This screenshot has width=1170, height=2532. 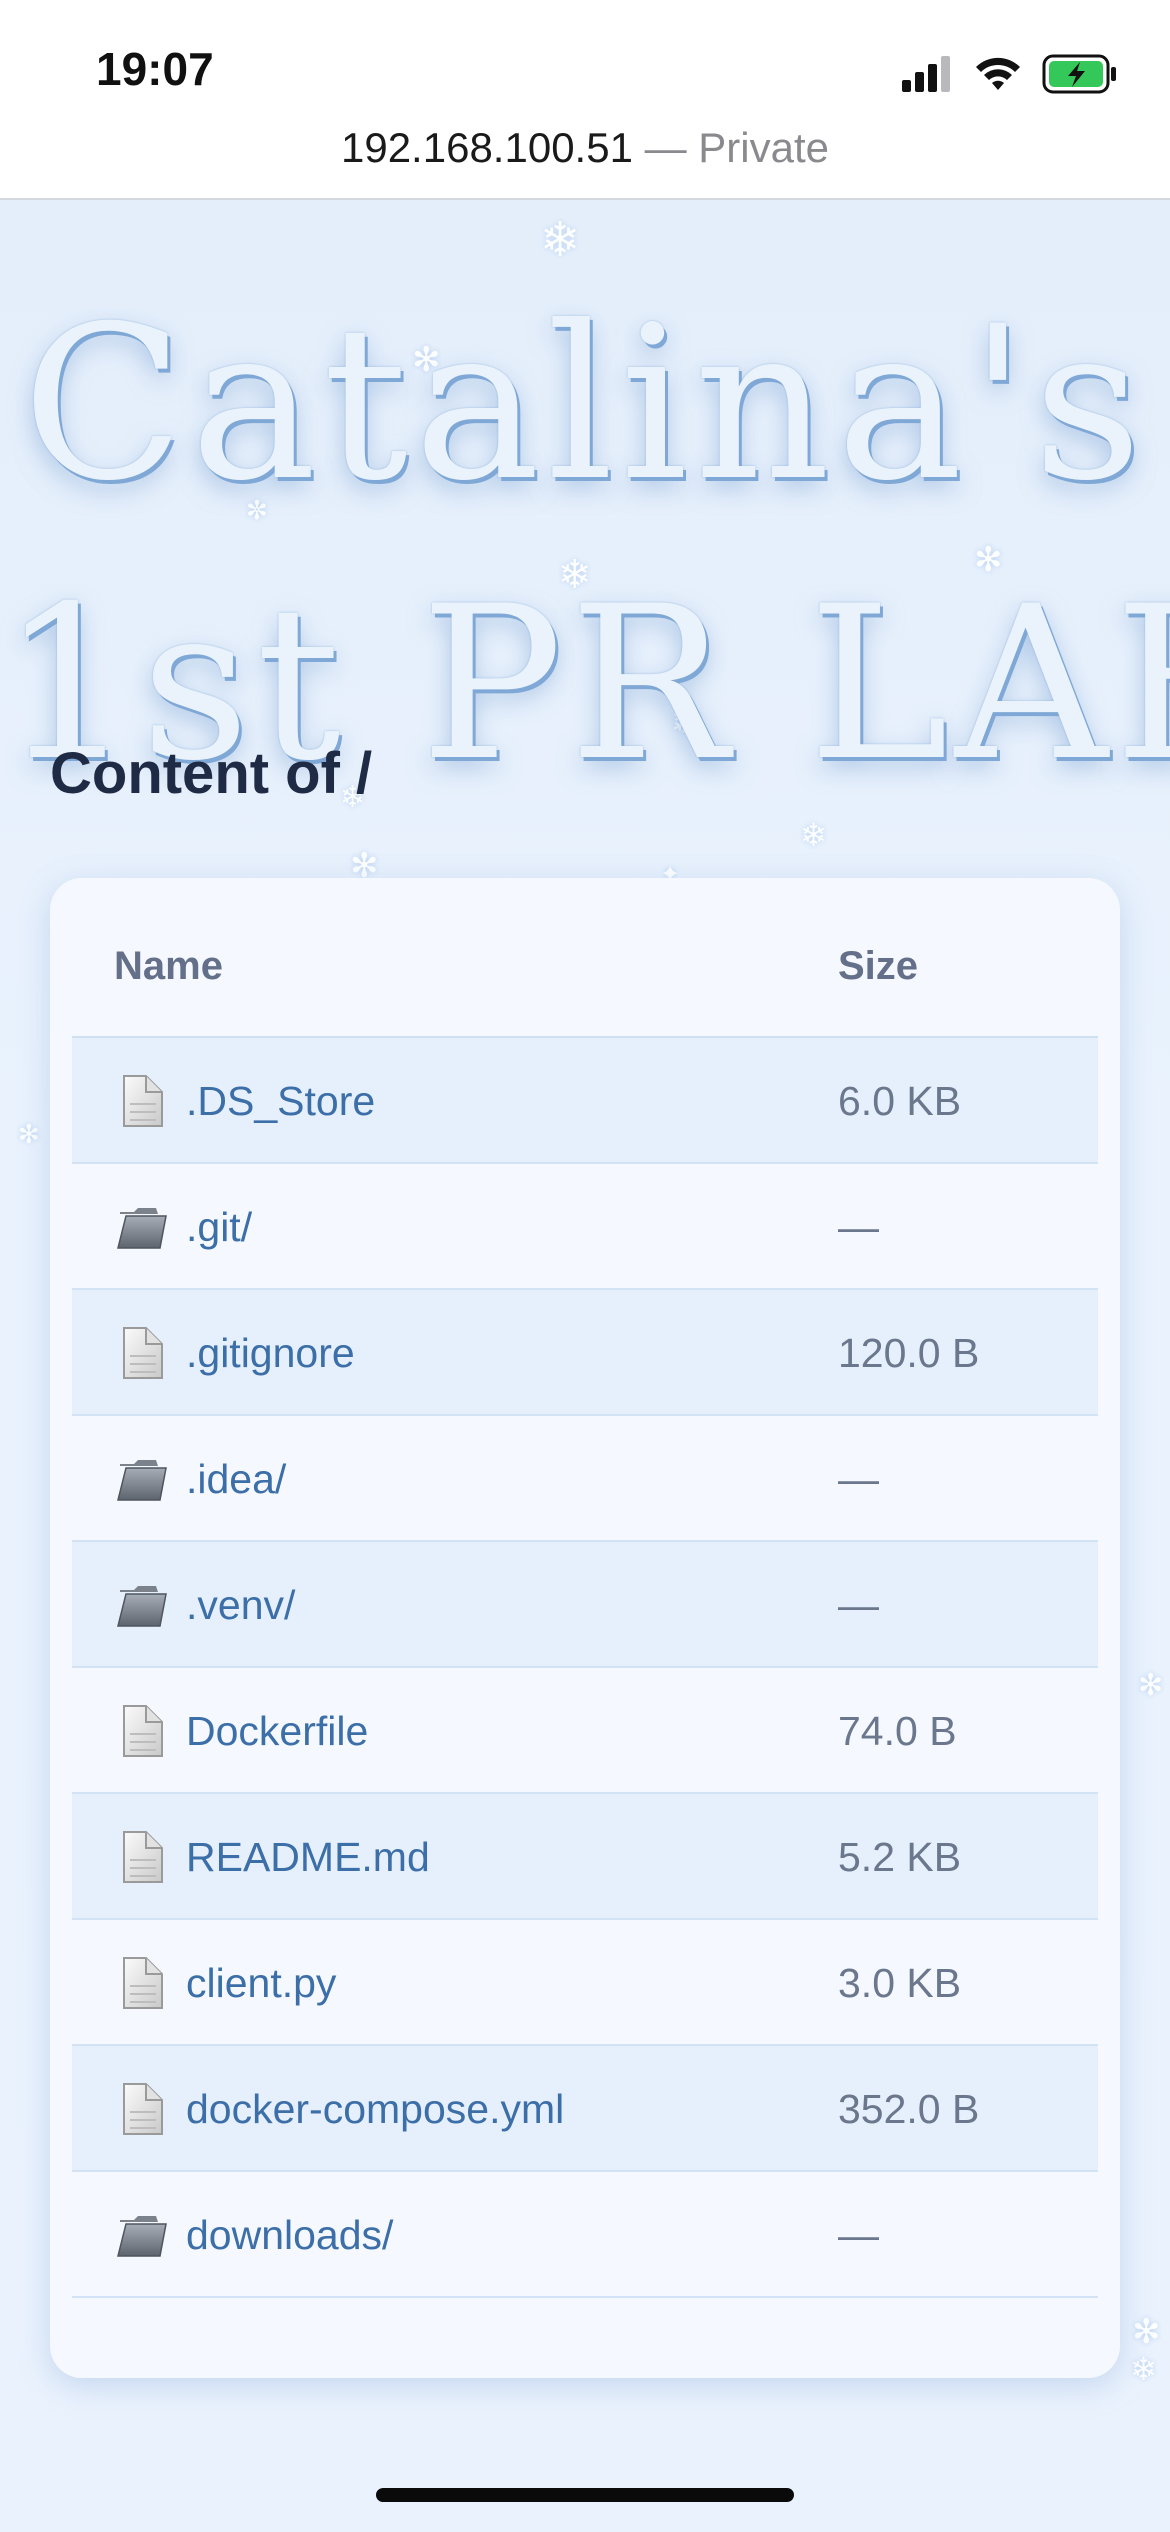 What do you see at coordinates (261, 1983) in the screenshot?
I see `file-link: client.py` at bounding box center [261, 1983].